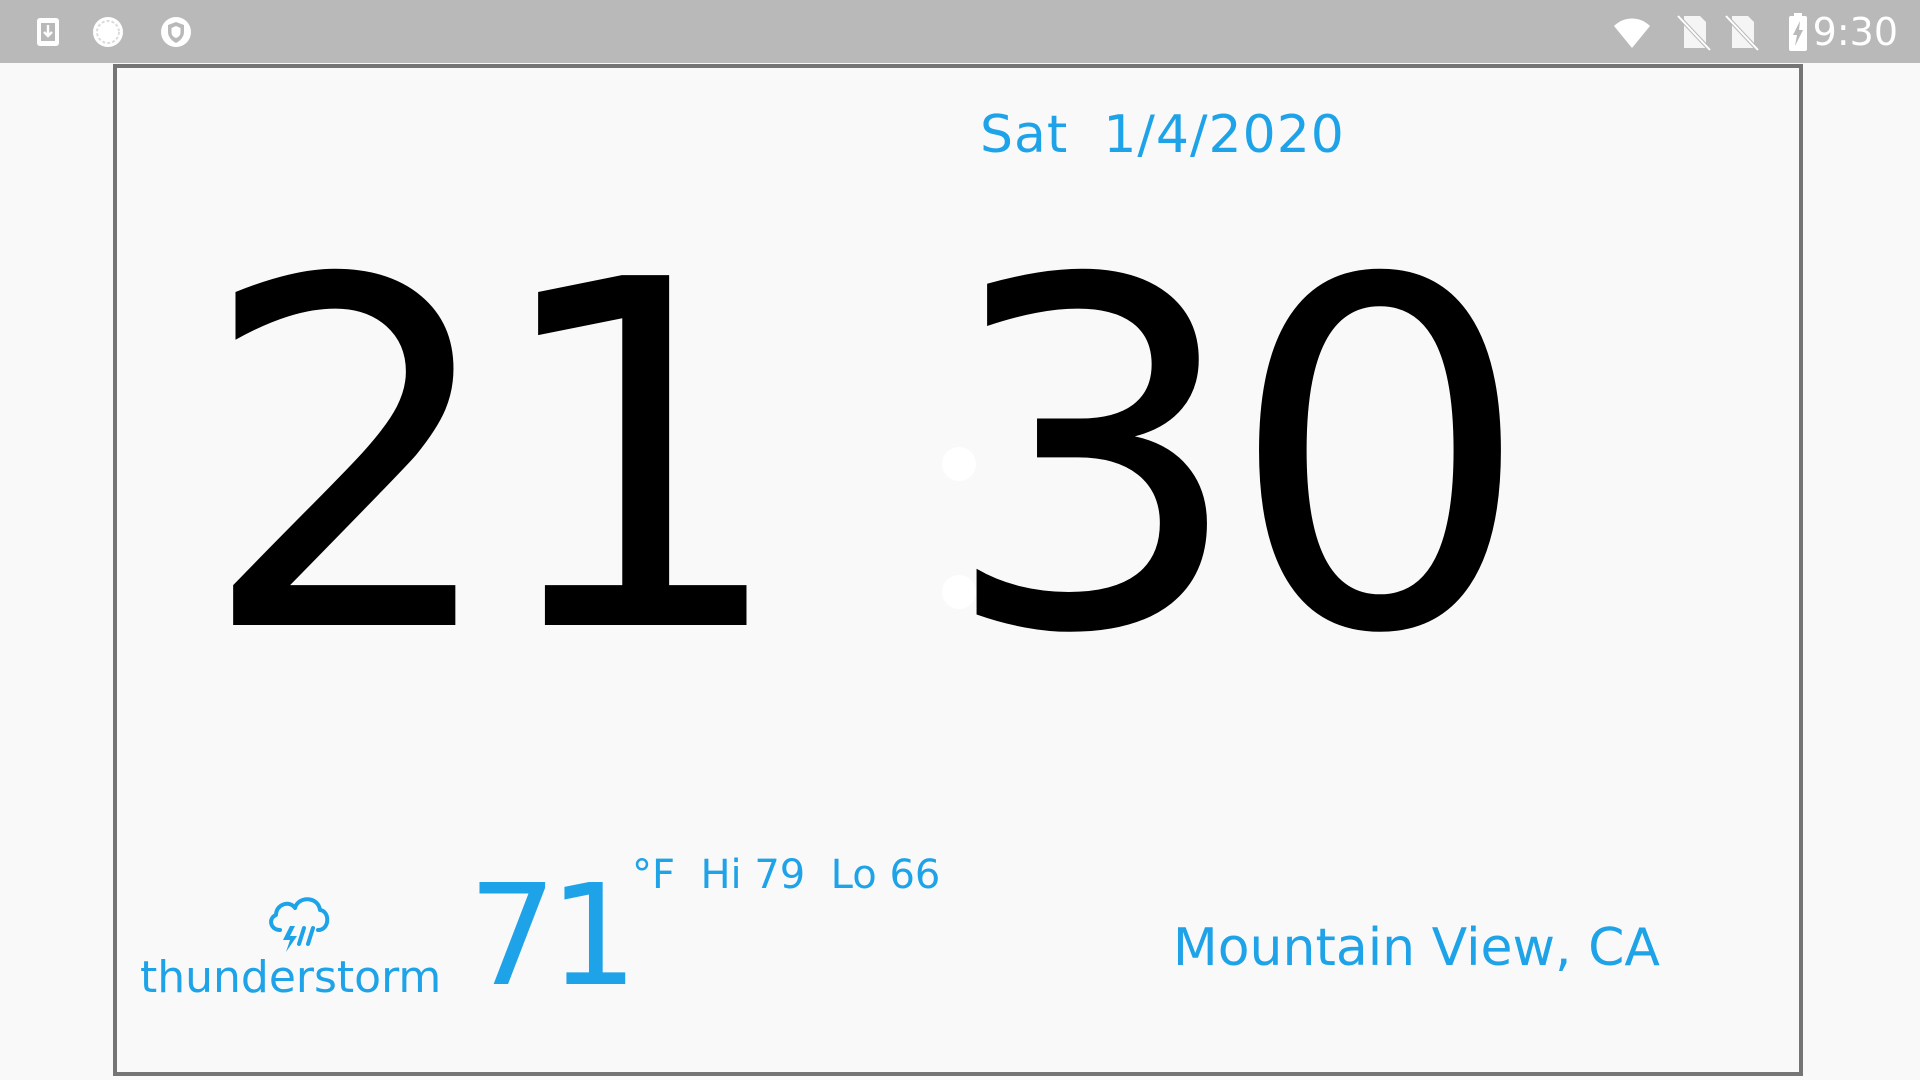 This screenshot has width=1920, height=1080. Describe the element at coordinates (1694, 32) in the screenshot. I see `no-sim-icon` at that location.